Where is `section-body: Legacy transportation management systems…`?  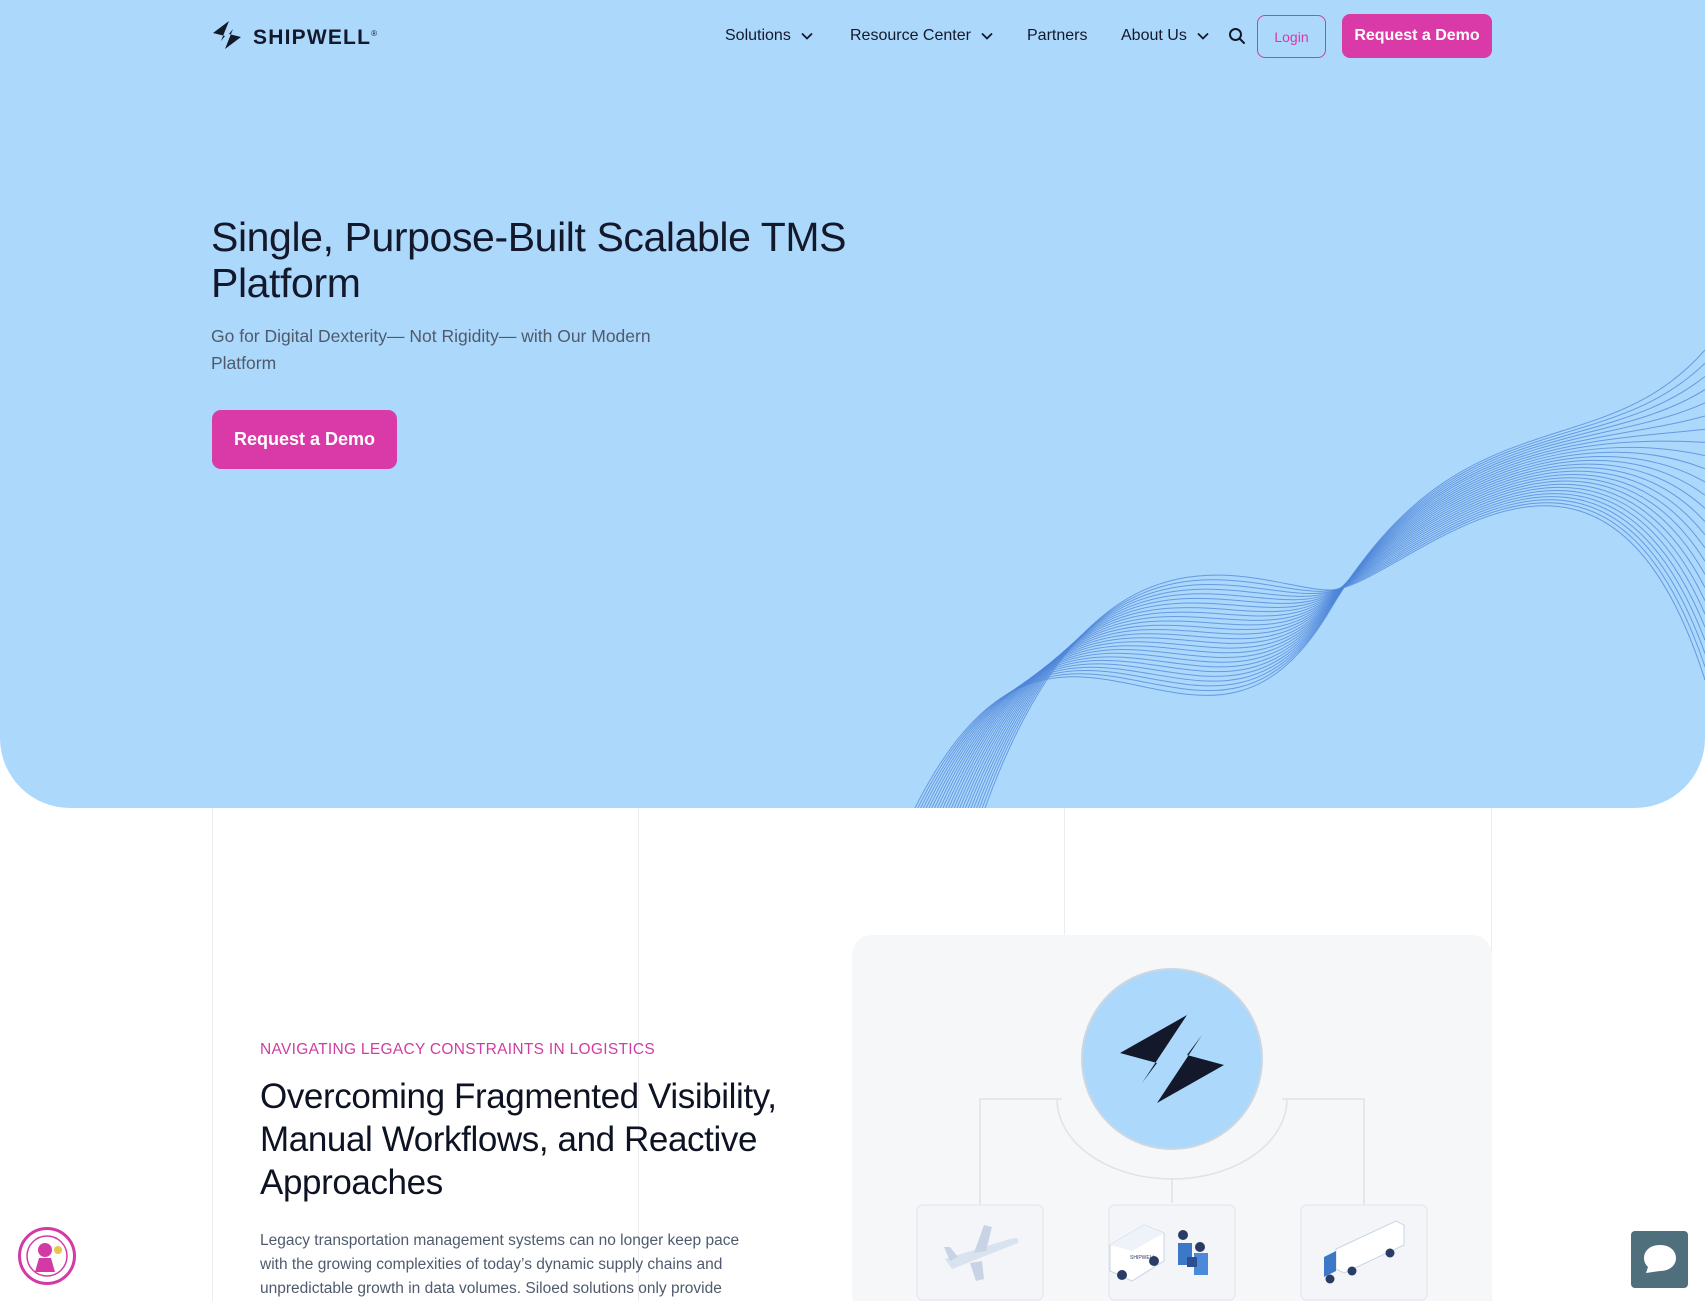
section-body: Legacy transportation management systems… is located at coordinates (500, 1264).